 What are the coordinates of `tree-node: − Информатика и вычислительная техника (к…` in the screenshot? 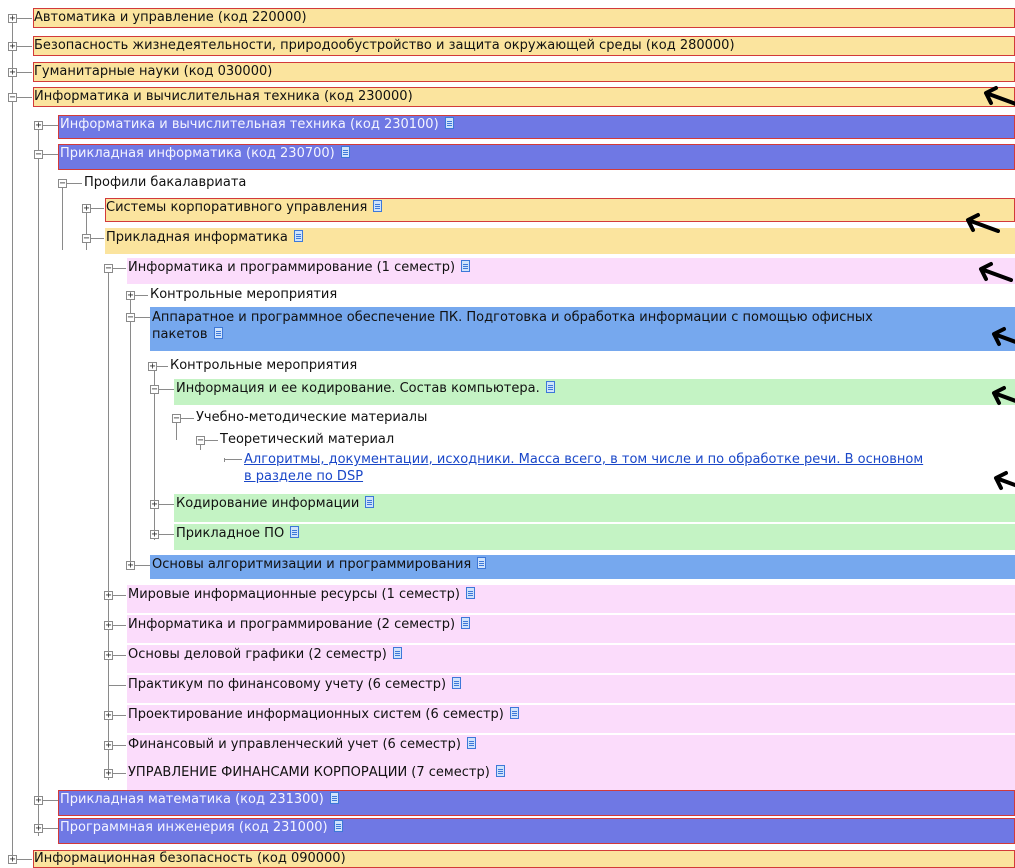 It's located at (507, 97).